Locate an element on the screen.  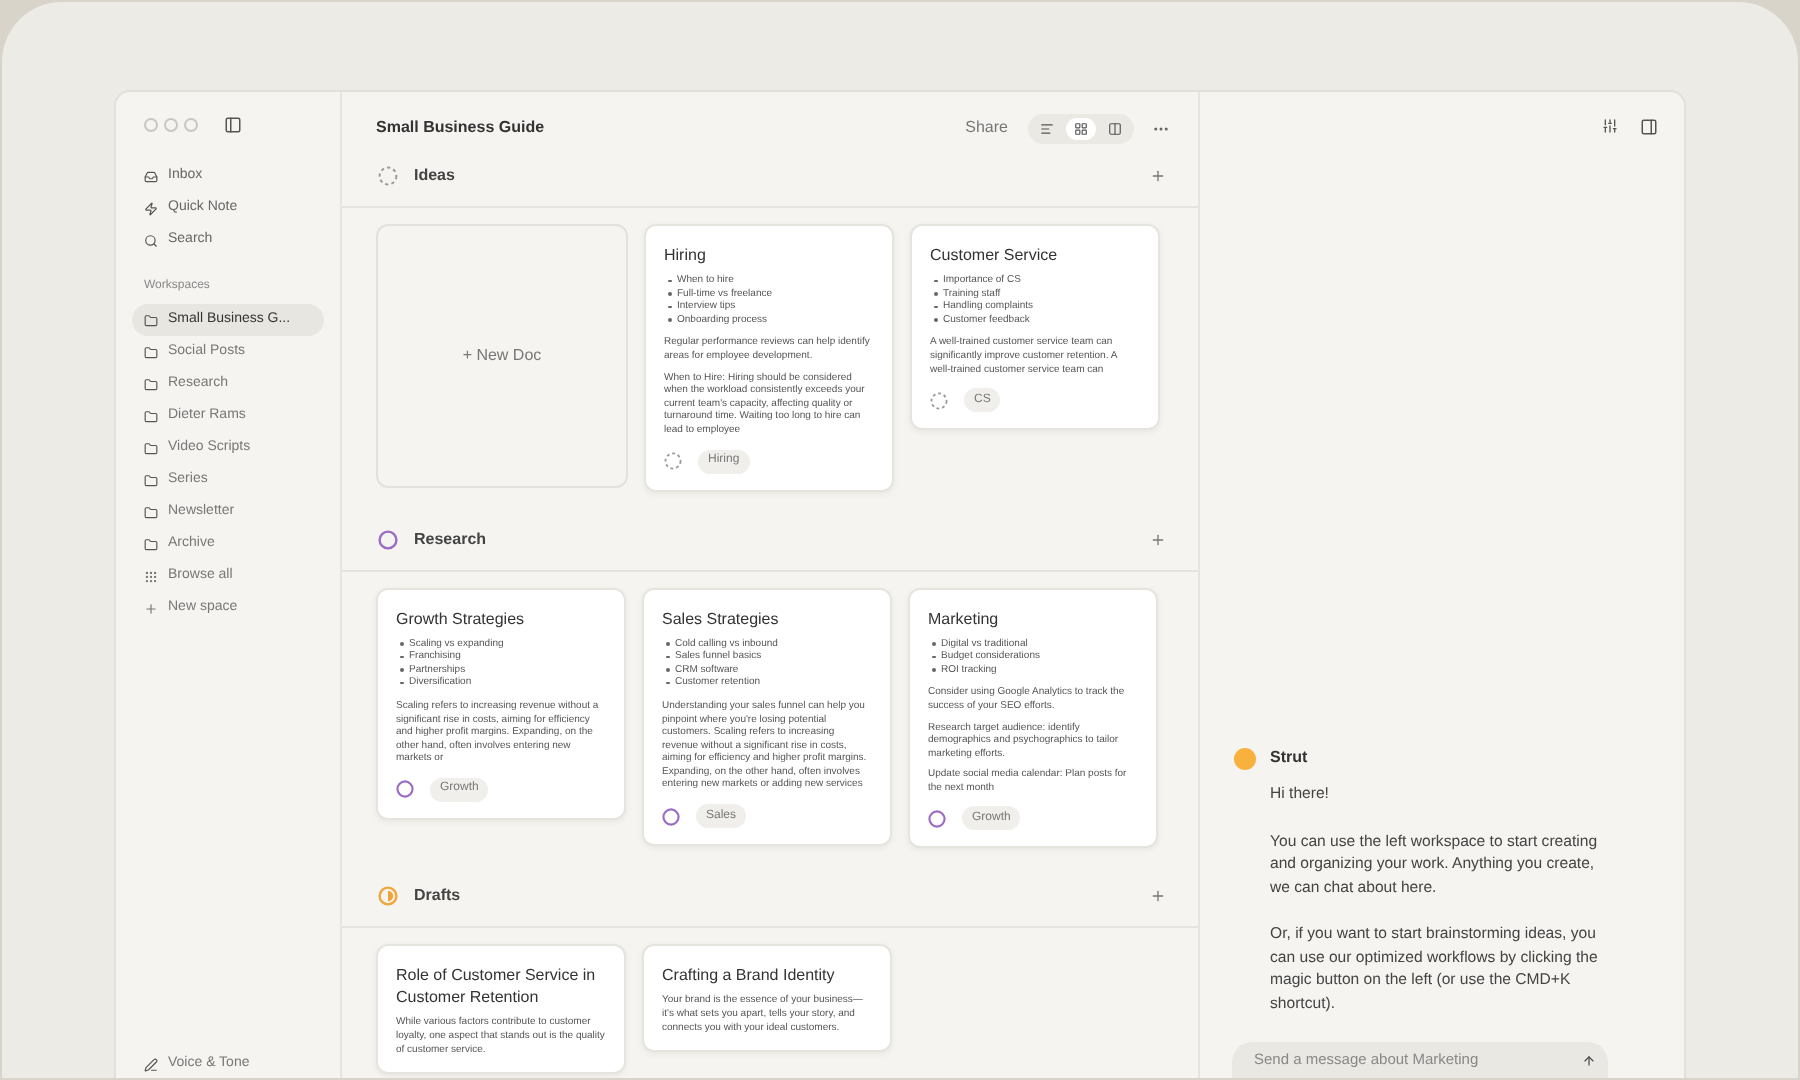
lines-icon is located at coordinates (1047, 128).